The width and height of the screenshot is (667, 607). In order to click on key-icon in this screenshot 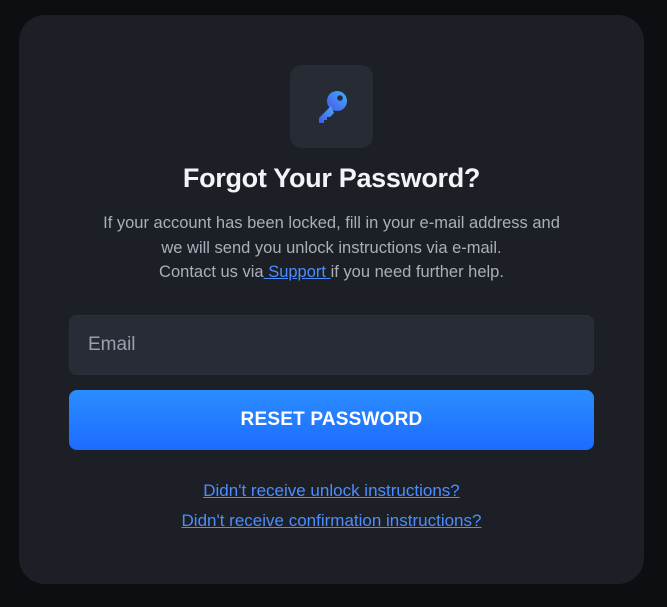, I will do `click(332, 106)`.